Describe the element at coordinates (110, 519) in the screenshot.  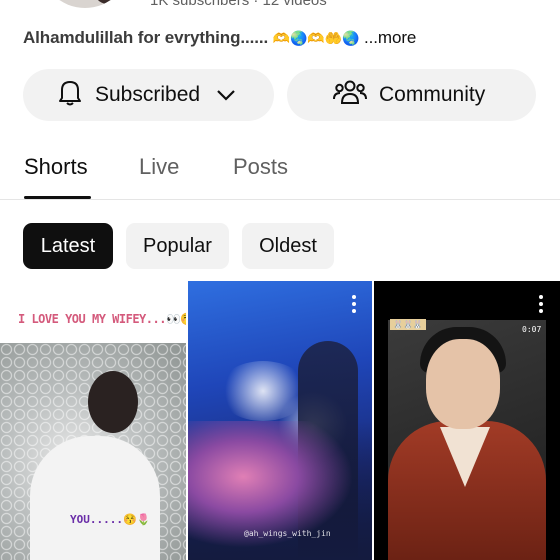
I see `short-caption-bottom: YOU.....😚🌷` at that location.